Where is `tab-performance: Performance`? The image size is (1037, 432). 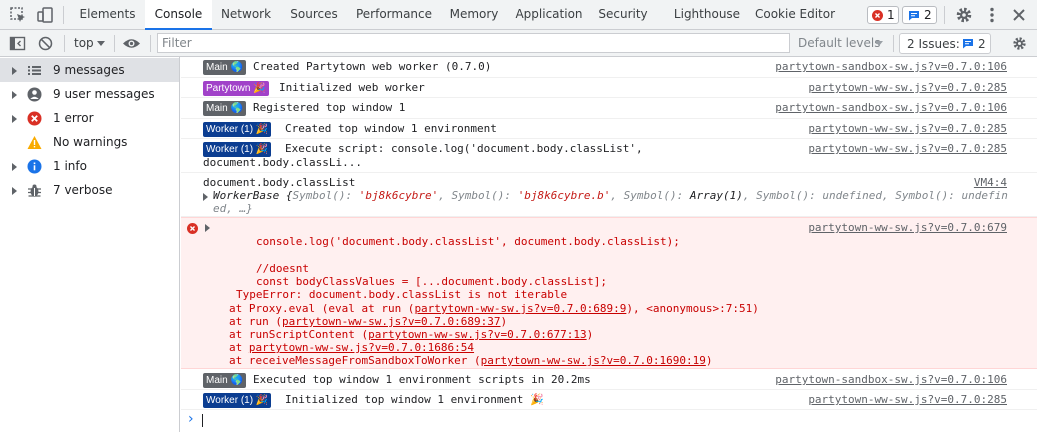 tab-performance: Performance is located at coordinates (394, 15).